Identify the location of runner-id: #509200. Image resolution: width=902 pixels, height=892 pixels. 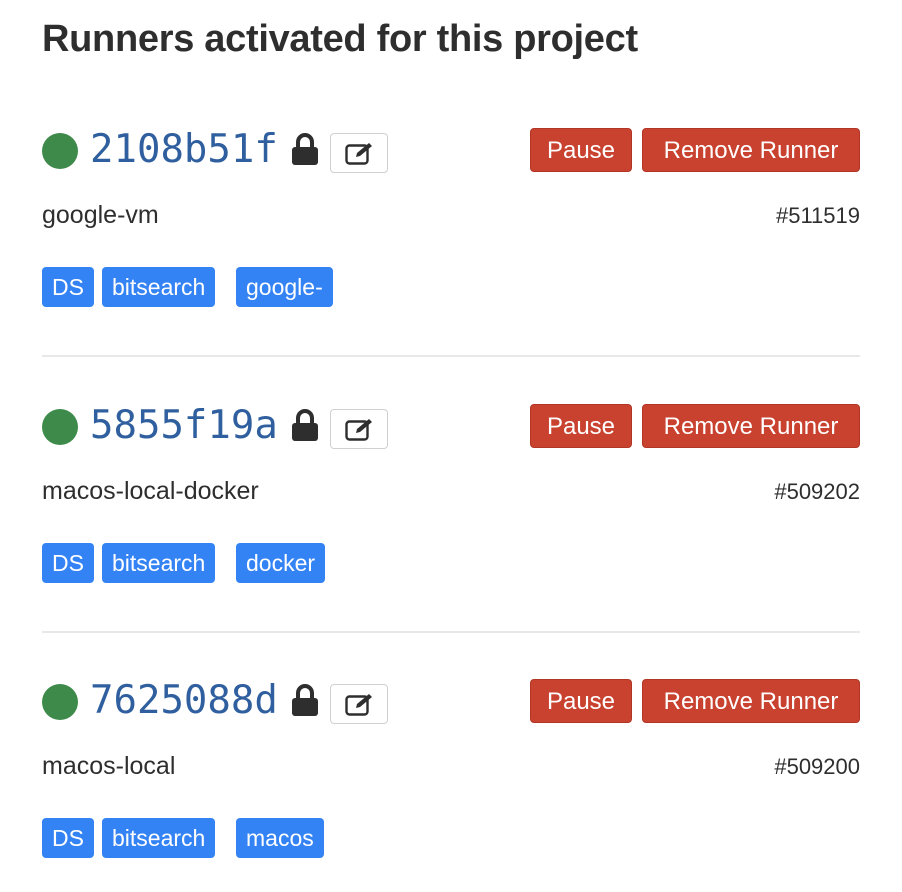
(817, 766).